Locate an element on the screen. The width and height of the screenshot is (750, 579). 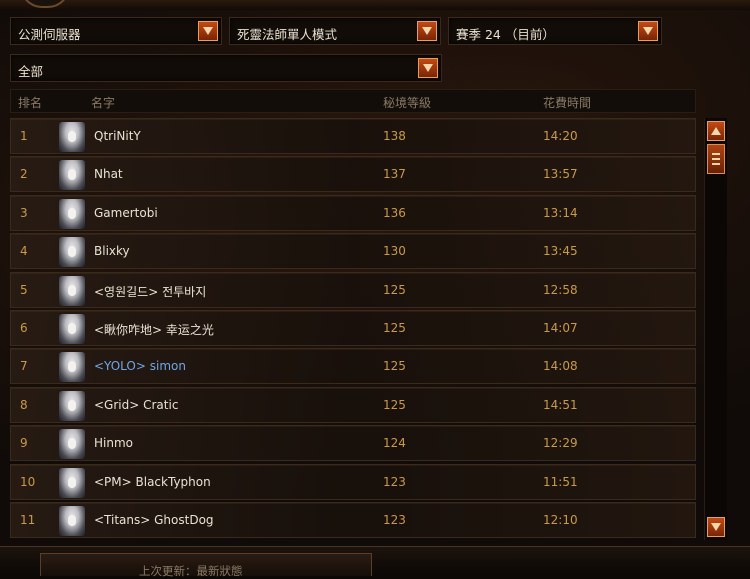
table-row: 9 Hinmo 124 12:29 is located at coordinates (353, 443).